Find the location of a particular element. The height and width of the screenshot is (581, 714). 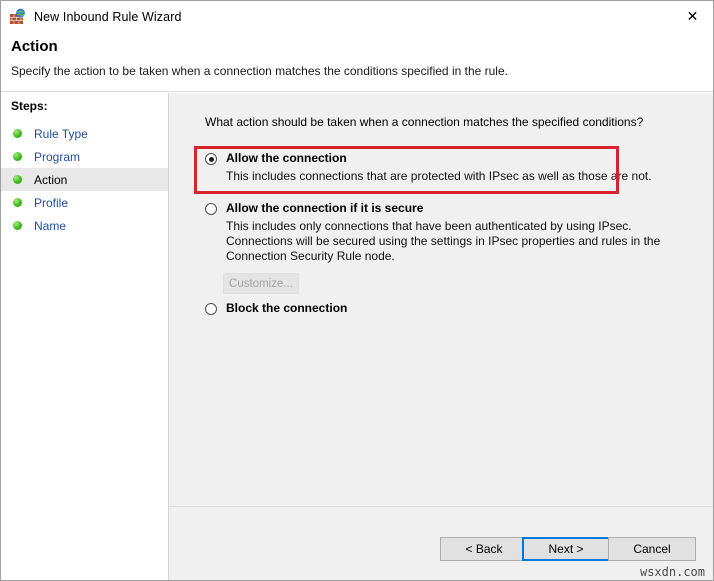

next-button: Next > is located at coordinates (566, 549).